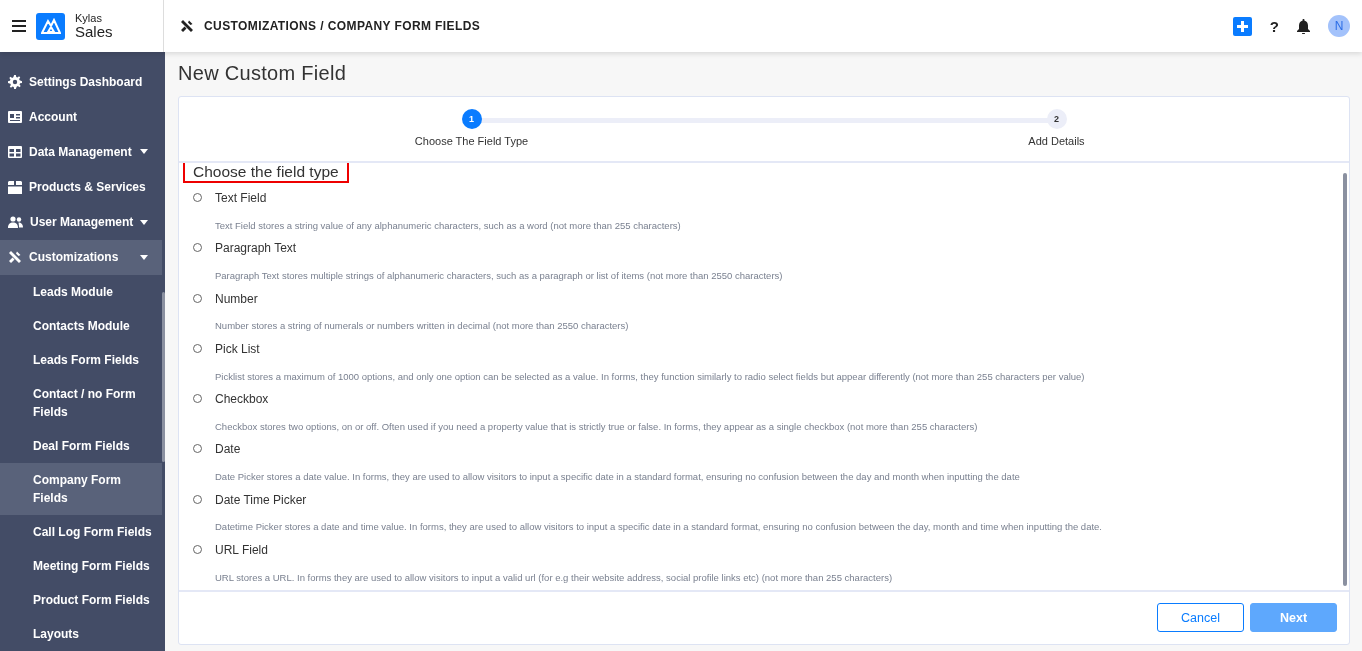 The width and height of the screenshot is (1362, 651). Describe the element at coordinates (1242, 26) in the screenshot. I see `add-icon` at that location.